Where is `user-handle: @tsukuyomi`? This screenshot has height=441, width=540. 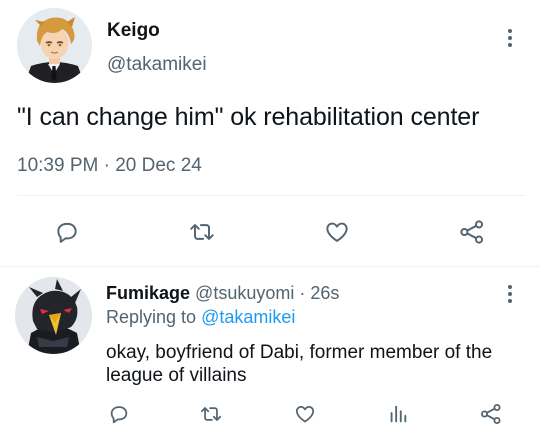
user-handle: @tsukuyomi is located at coordinates (244, 293).